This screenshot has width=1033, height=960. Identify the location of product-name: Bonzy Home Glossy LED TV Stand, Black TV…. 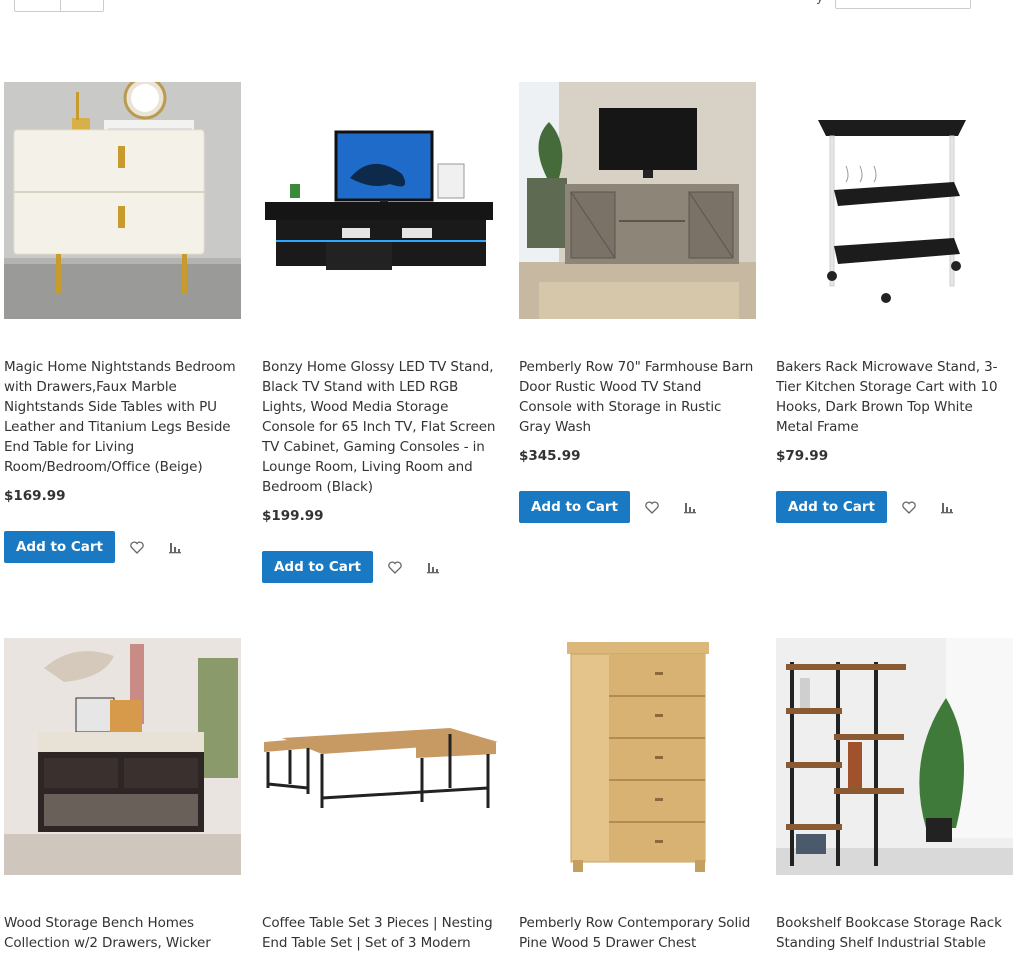
(380, 427).